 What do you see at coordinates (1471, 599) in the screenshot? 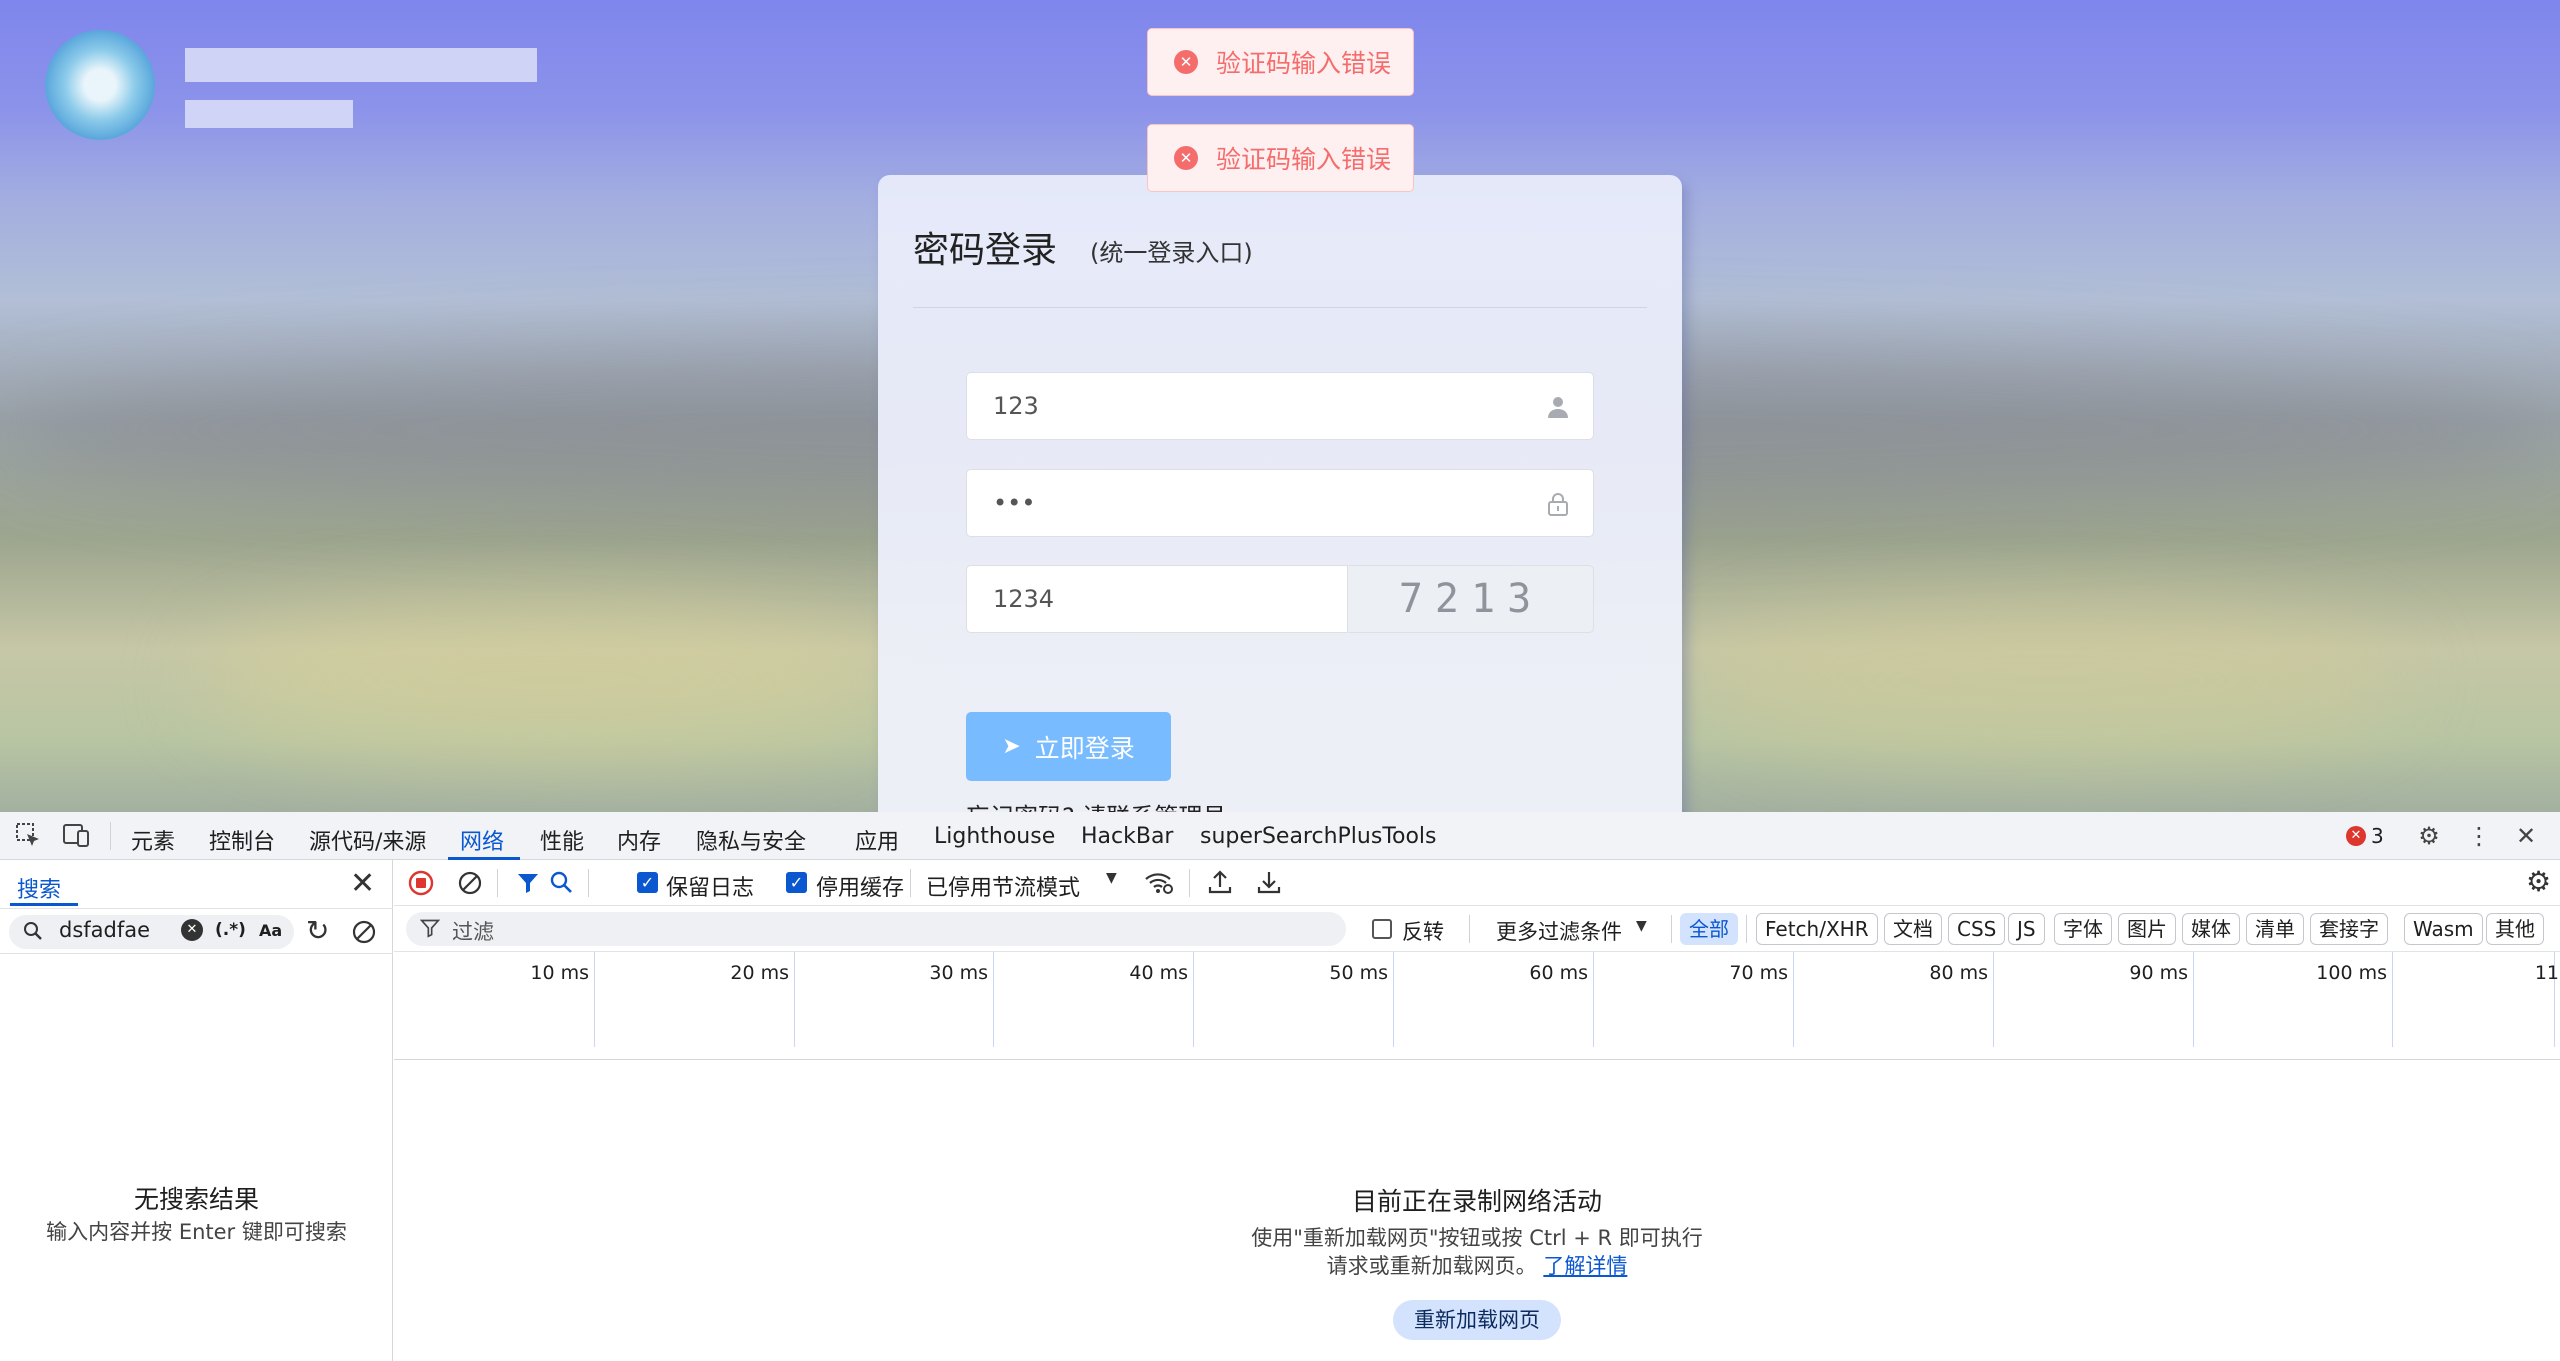
I see `captcha-image: 7213` at bounding box center [1471, 599].